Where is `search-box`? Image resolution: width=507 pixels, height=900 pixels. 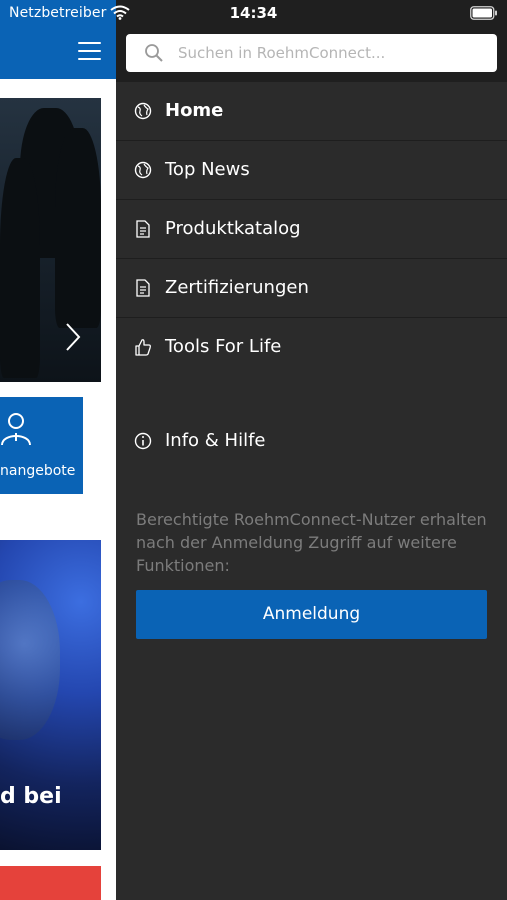 search-box is located at coordinates (311, 53).